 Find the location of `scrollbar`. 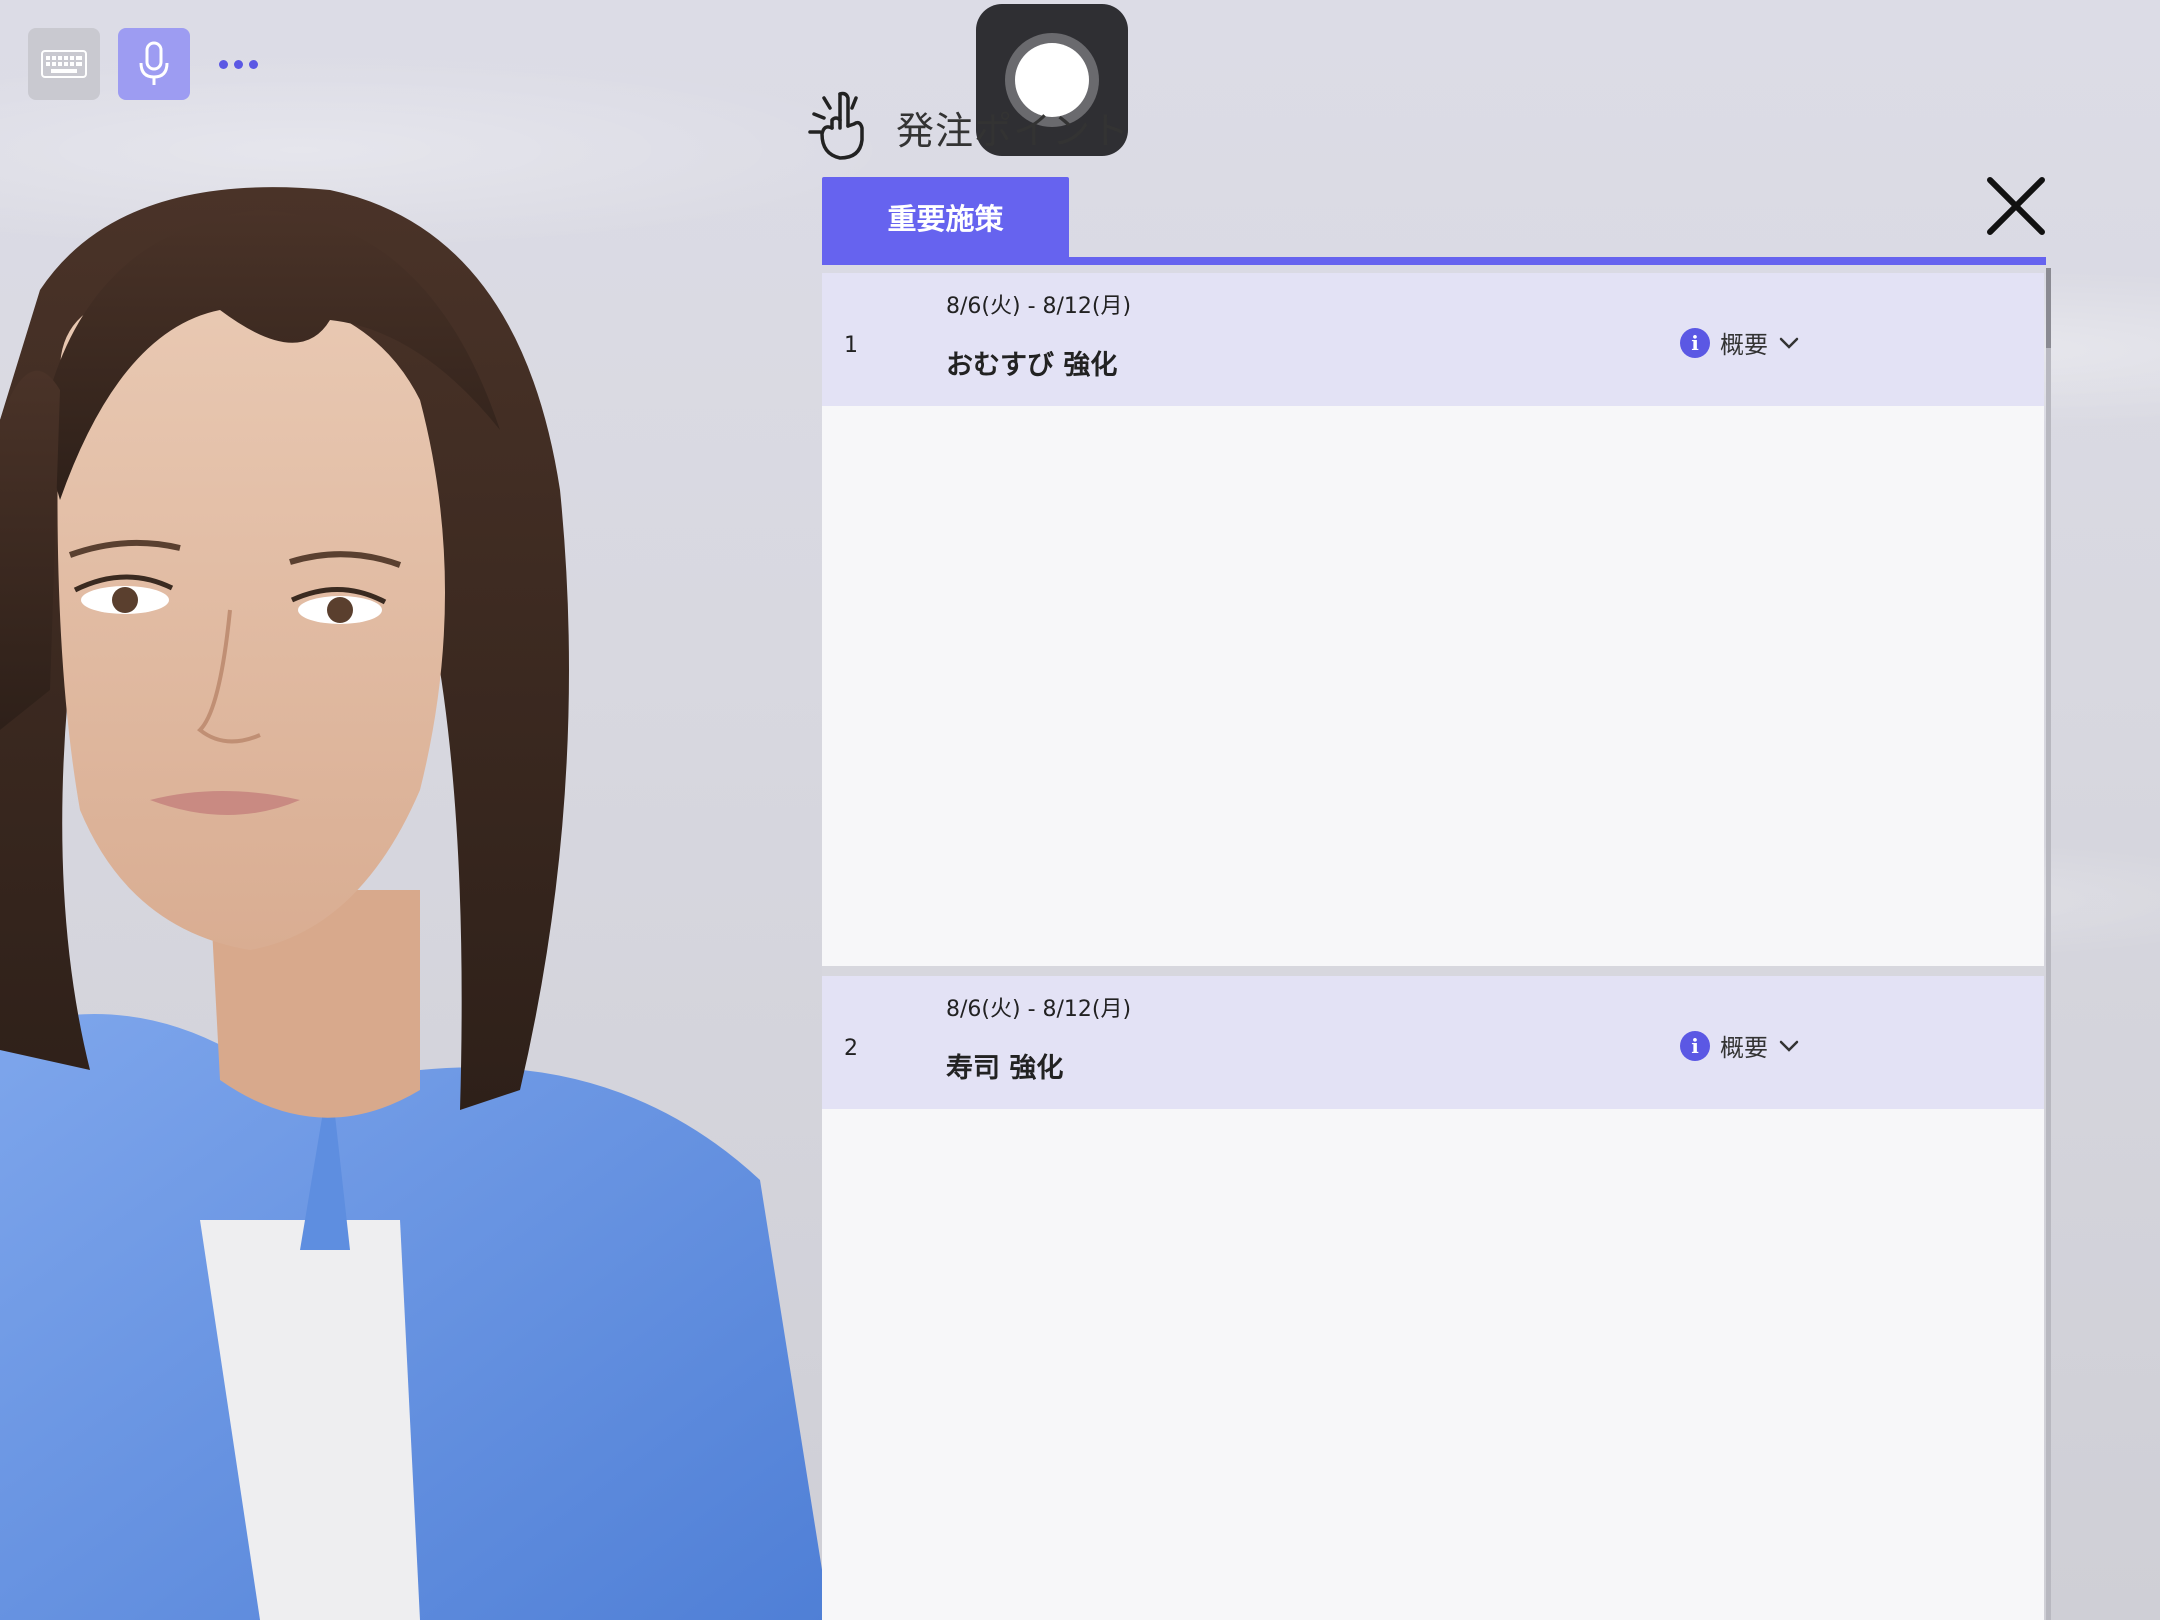

scrollbar is located at coordinates (2048, 944).